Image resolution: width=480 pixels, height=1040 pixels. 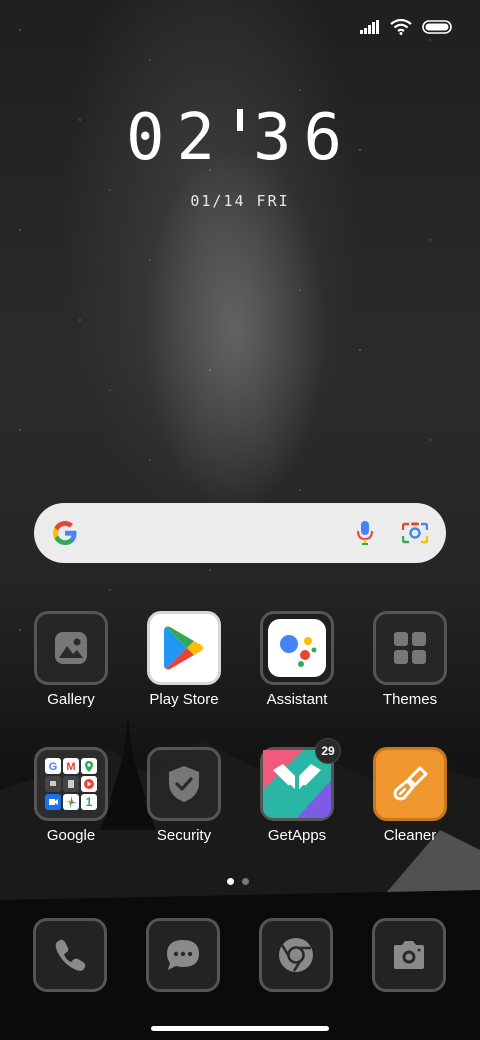 I want to click on app-gallery: Gallery, so click(x=71, y=659).